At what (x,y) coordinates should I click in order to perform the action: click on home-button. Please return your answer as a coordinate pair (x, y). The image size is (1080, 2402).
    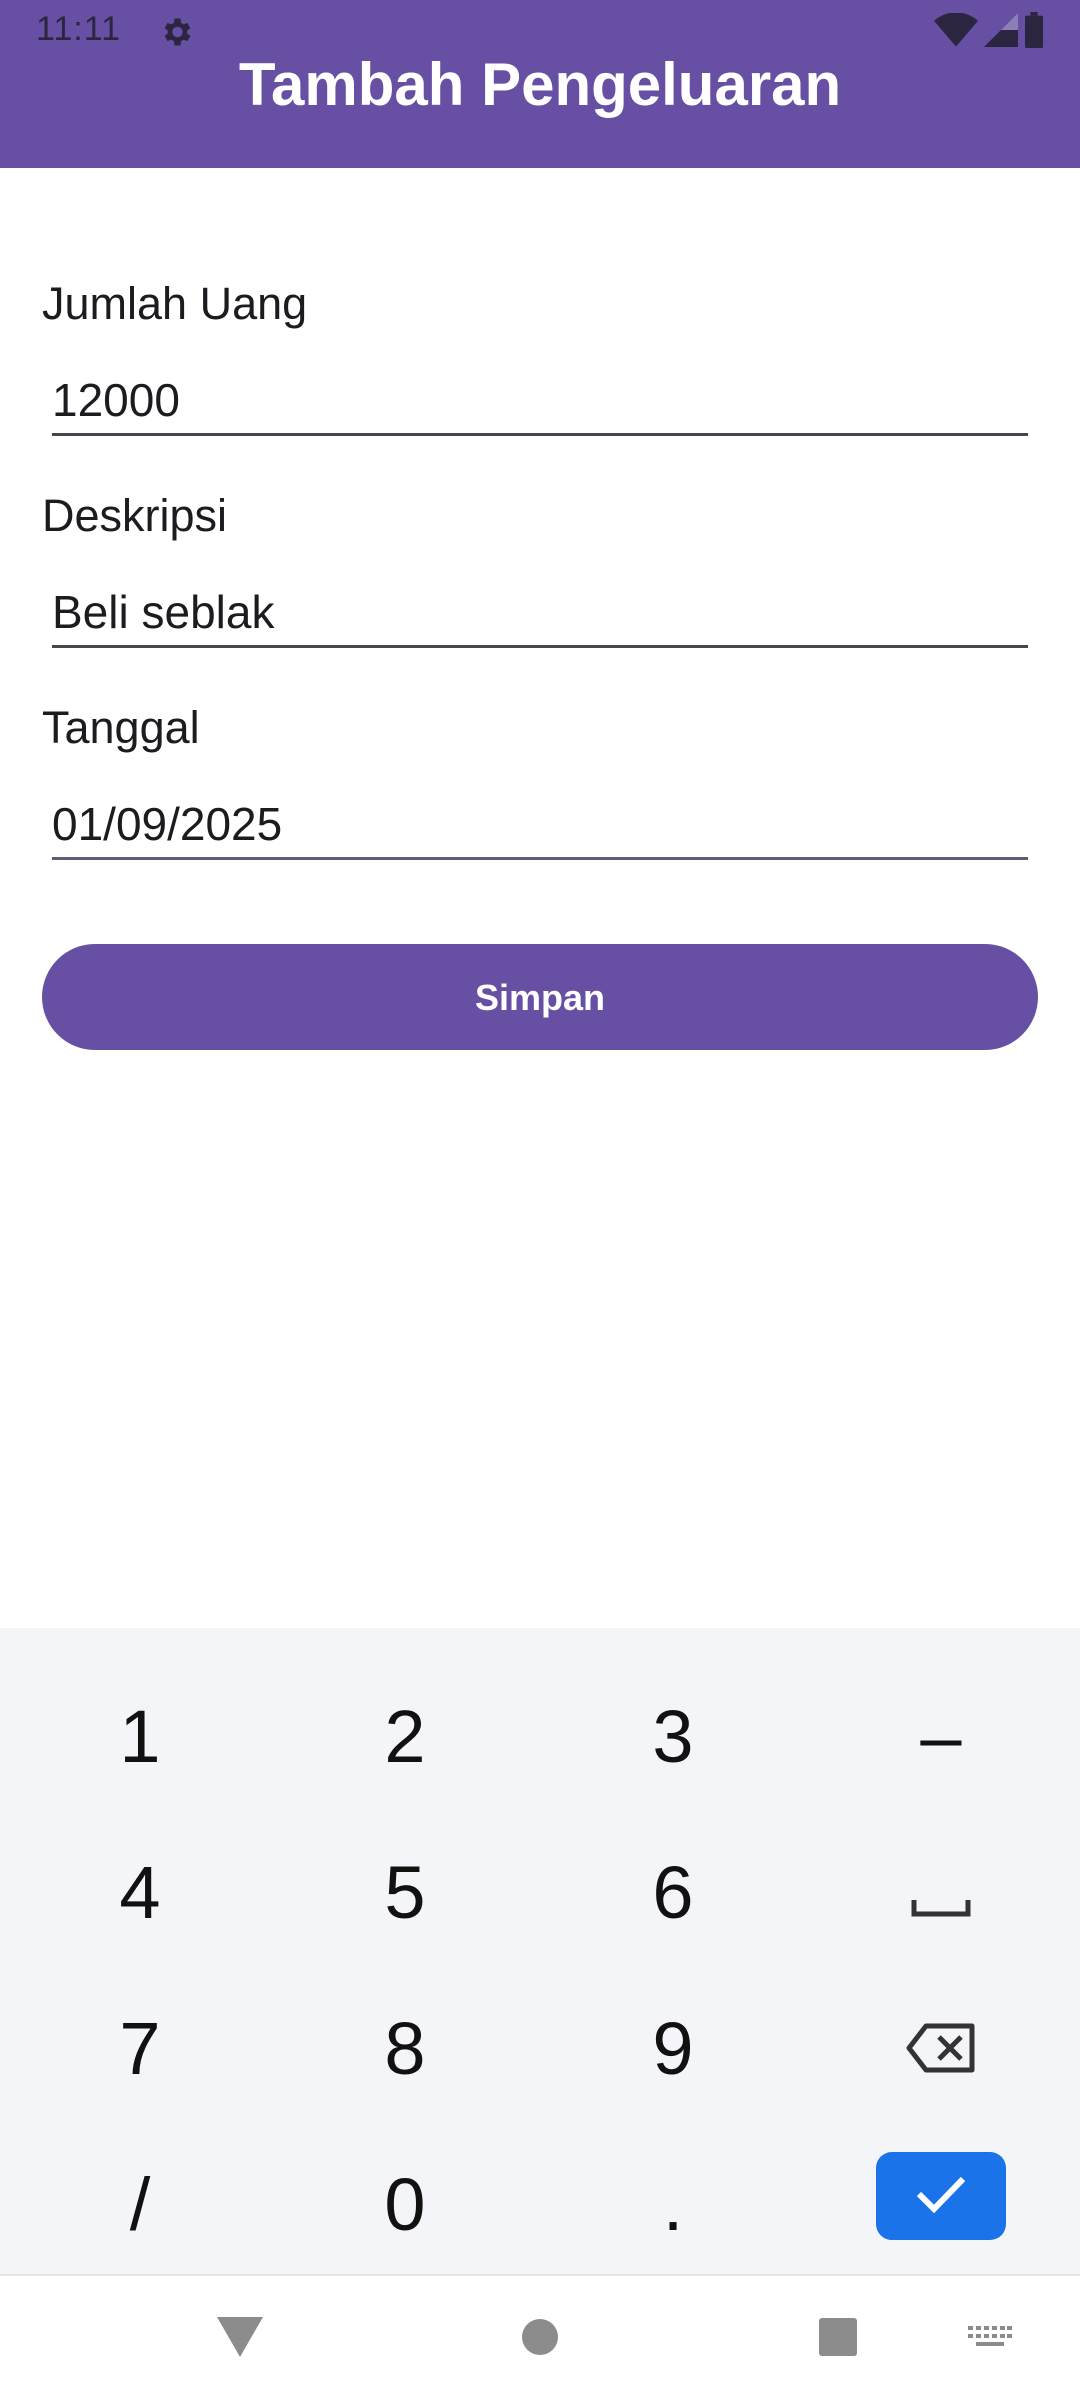
    Looking at the image, I should click on (540, 2339).